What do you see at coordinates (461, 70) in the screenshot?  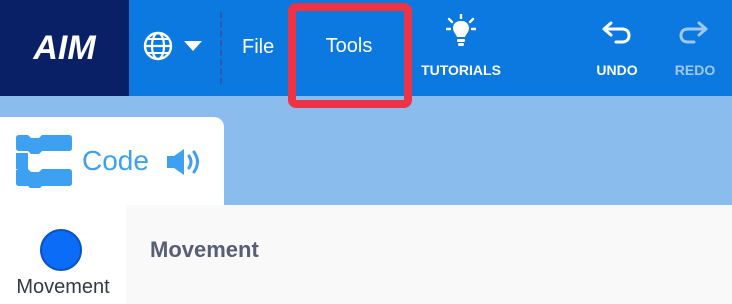 I see `tutorials-label: TUTORIALS` at bounding box center [461, 70].